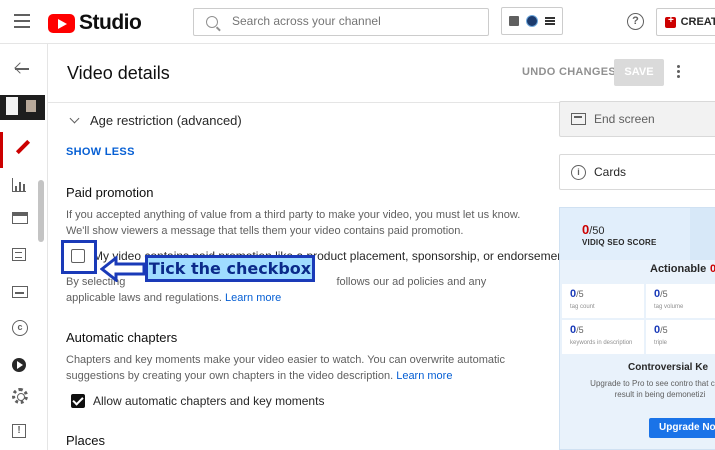 The width and height of the screenshot is (715, 450). Describe the element at coordinates (20, 218) in the screenshot. I see `film-icon` at that location.